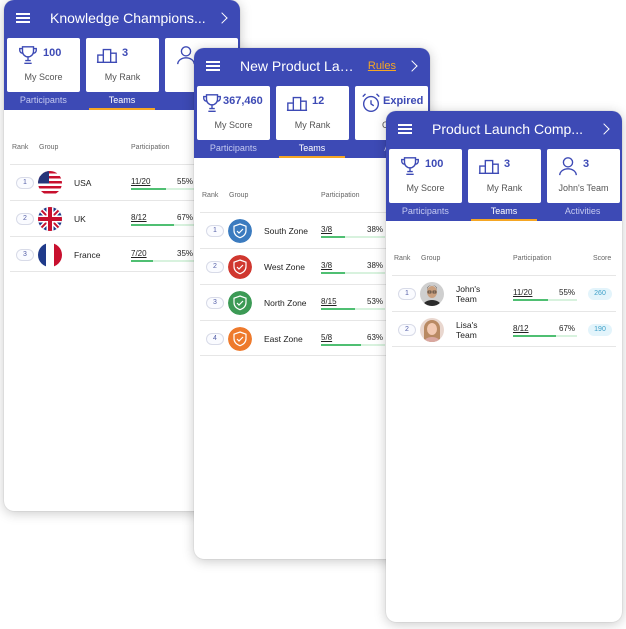 The height and width of the screenshot is (629, 626). What do you see at coordinates (504, 329) in the screenshot?
I see `table-row: 2 Lisa's Team 8/12 67% 190` at bounding box center [504, 329].